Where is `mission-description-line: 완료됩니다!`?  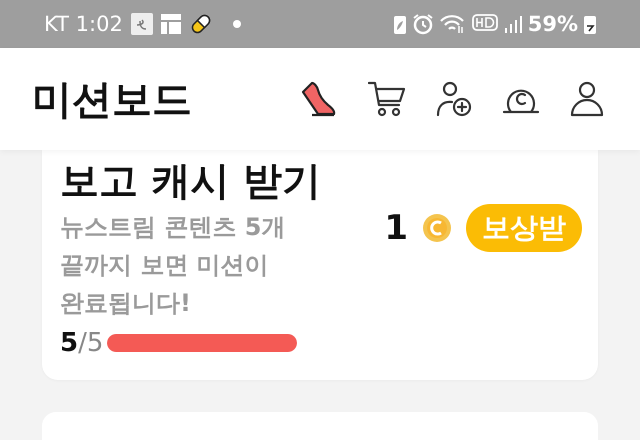 mission-description-line: 완료됩니다! is located at coordinates (126, 303).